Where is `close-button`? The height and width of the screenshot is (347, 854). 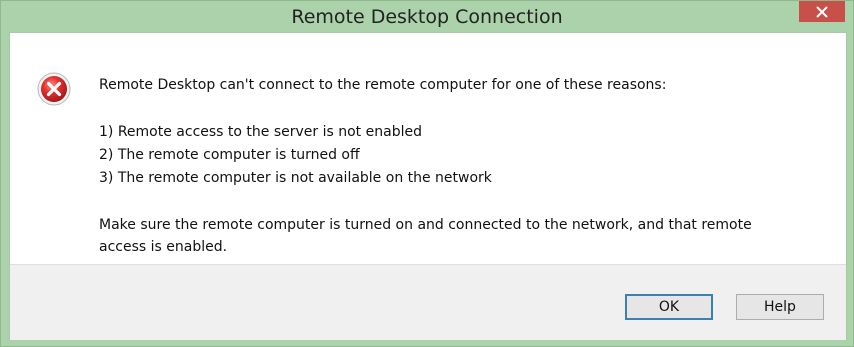
close-button is located at coordinates (822, 11).